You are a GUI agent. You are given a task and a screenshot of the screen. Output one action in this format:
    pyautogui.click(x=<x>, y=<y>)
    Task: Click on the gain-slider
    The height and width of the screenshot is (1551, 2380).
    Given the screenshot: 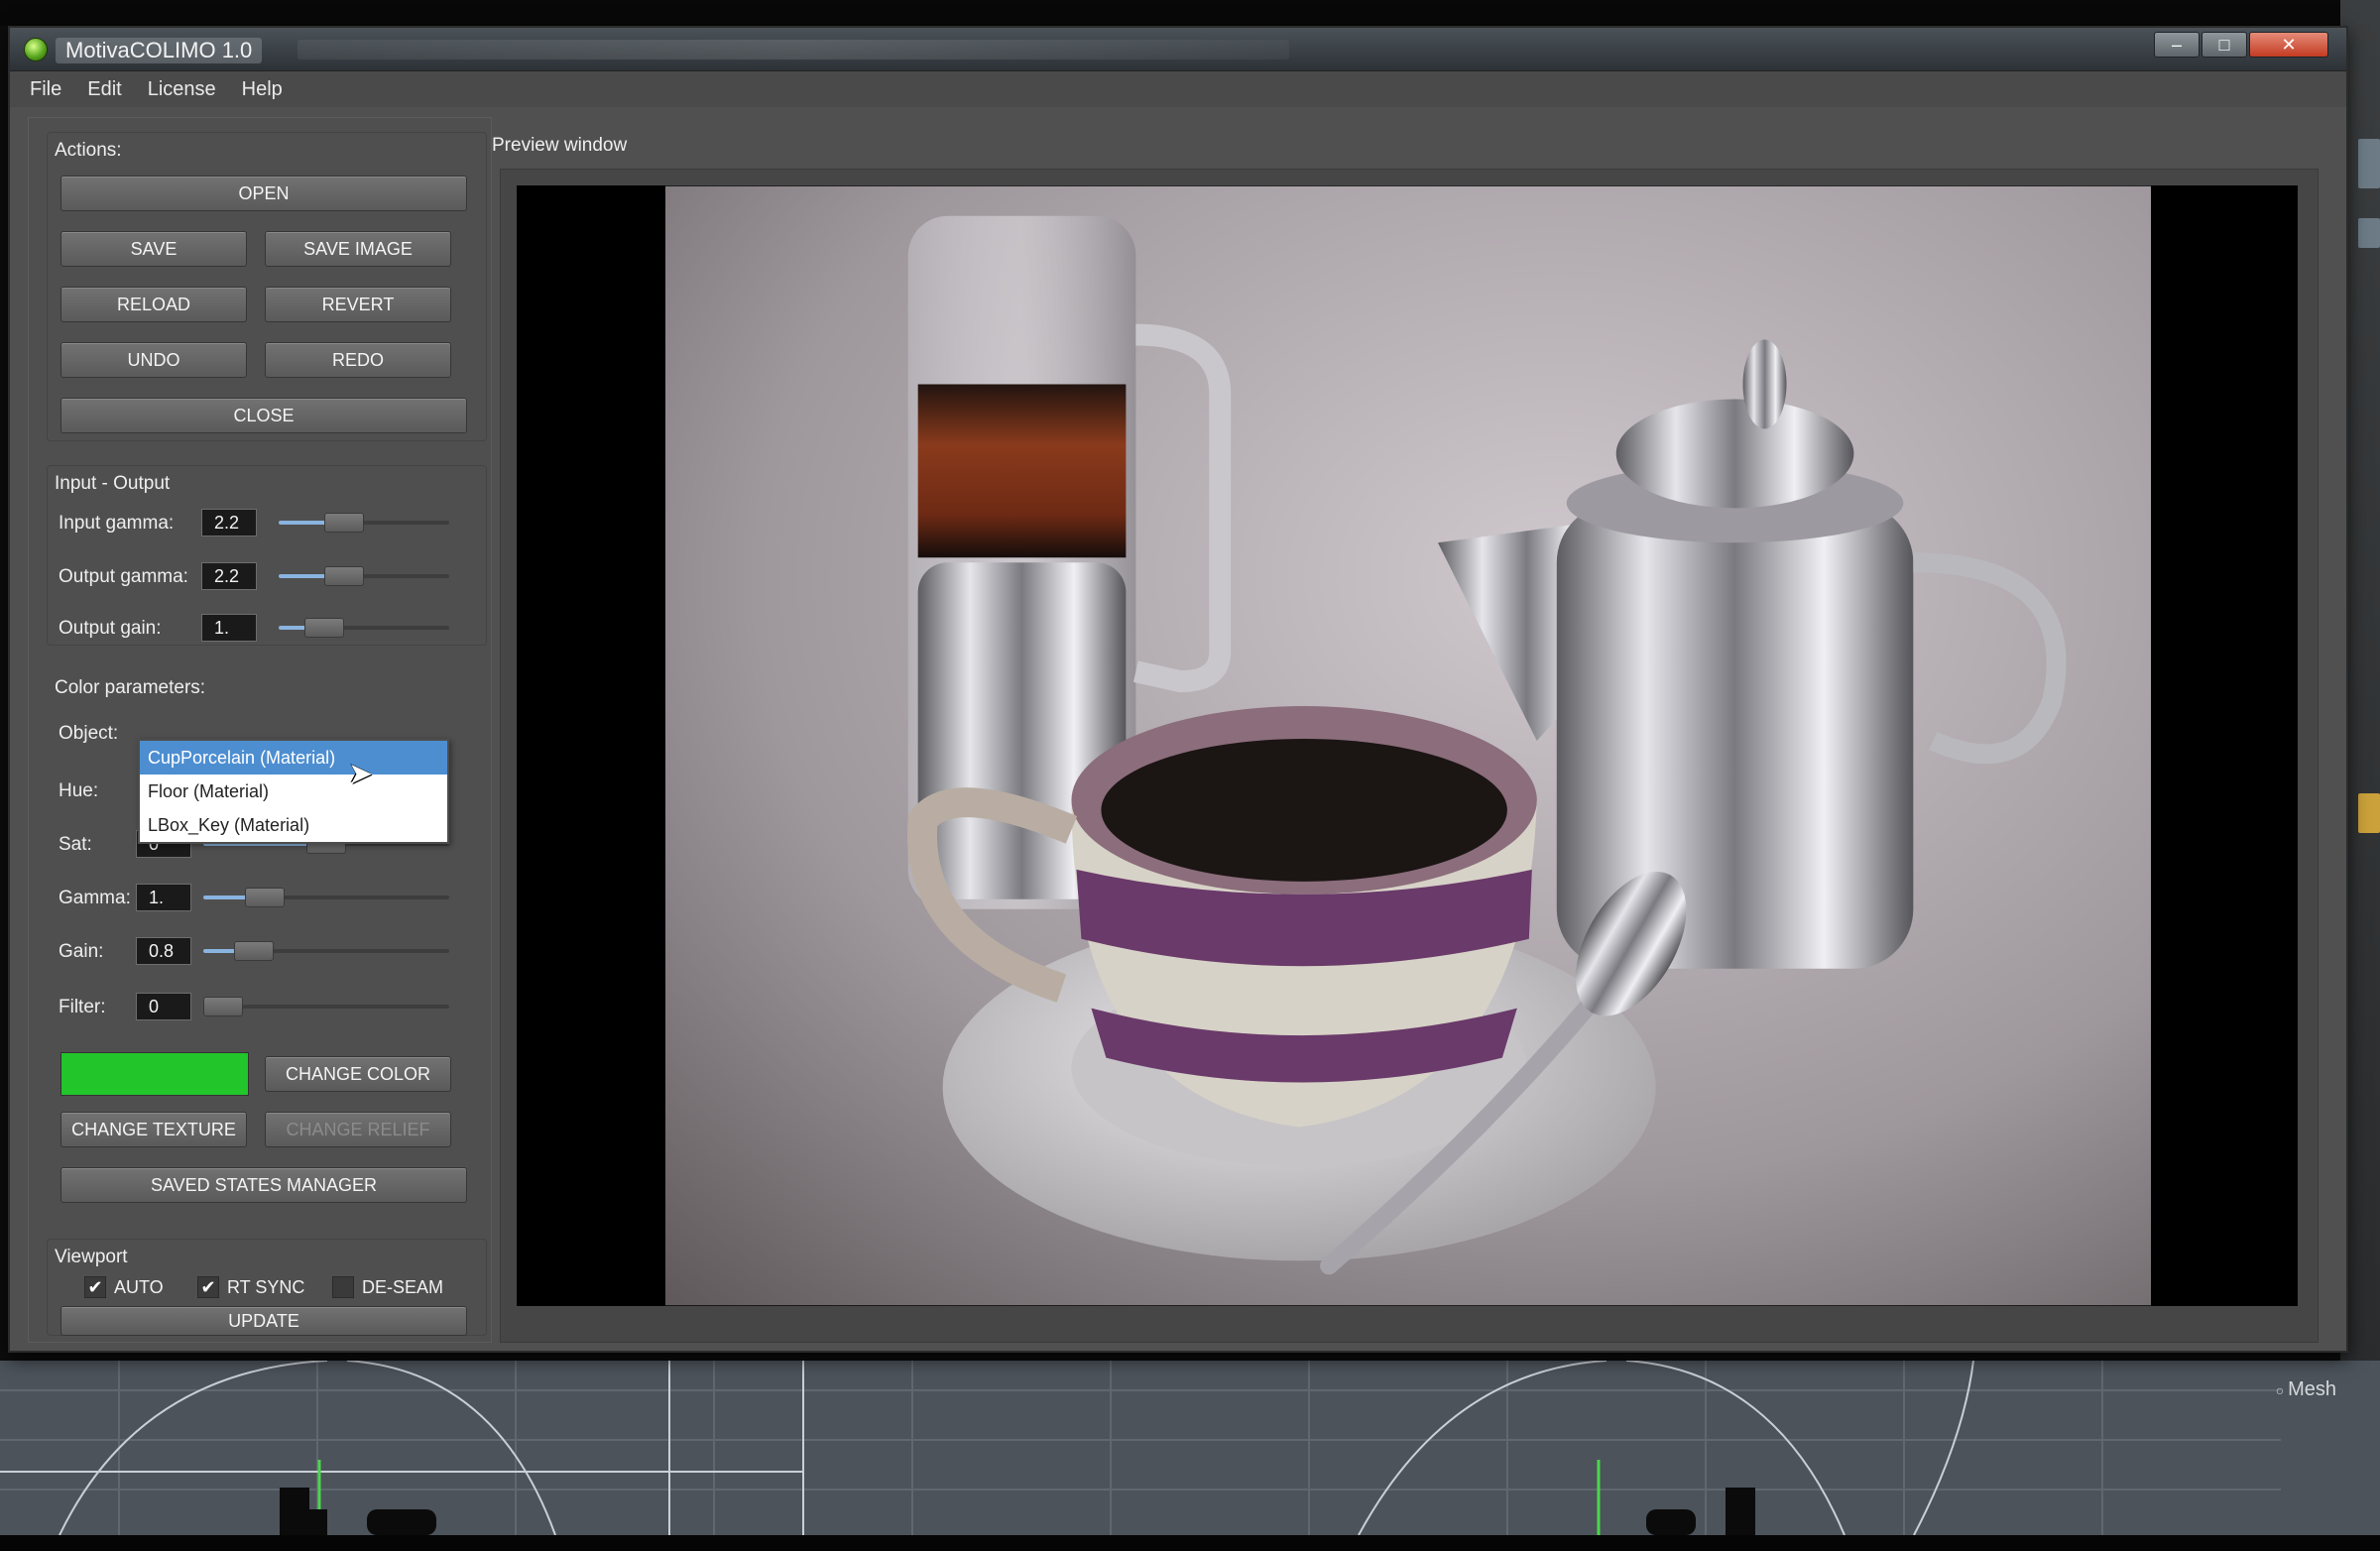 What is the action you would take?
    pyautogui.click(x=326, y=951)
    